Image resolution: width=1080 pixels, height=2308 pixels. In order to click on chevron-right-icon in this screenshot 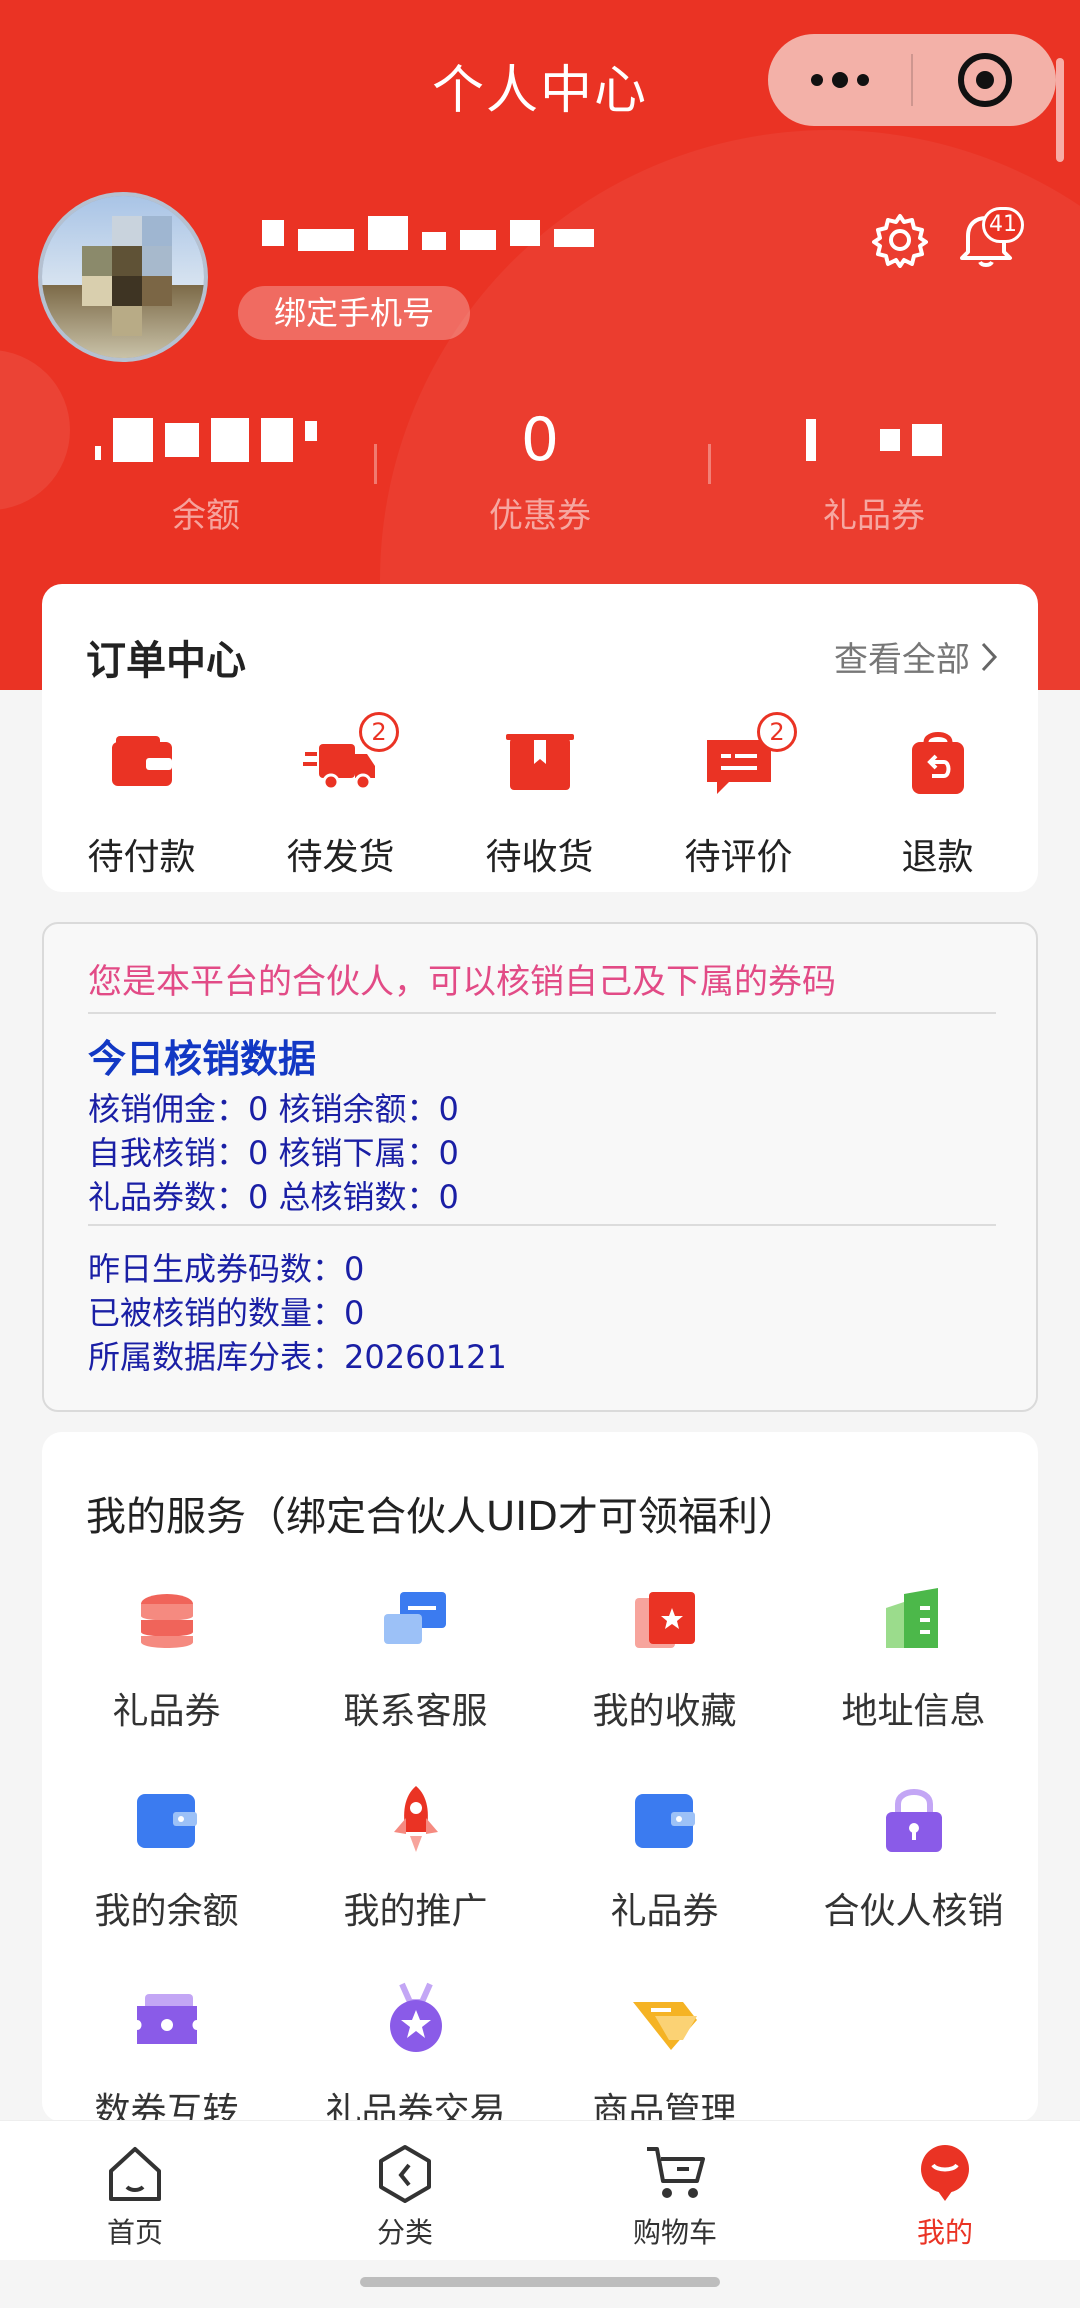, I will do `click(989, 656)`.